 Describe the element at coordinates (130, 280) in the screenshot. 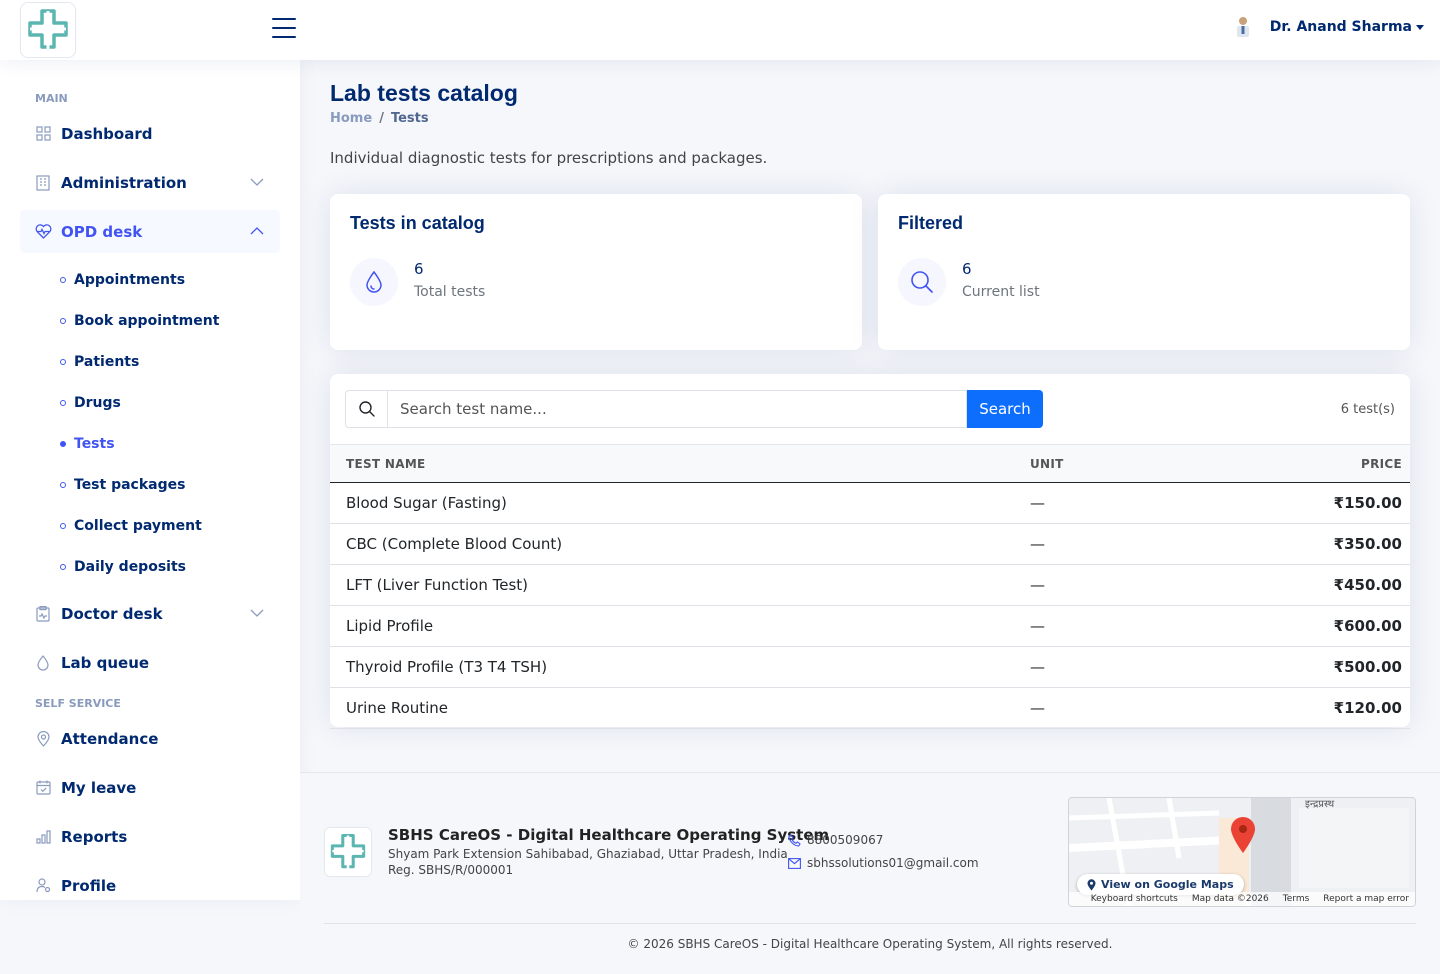

I see `sidebar-subitem-label: Appointments` at that location.